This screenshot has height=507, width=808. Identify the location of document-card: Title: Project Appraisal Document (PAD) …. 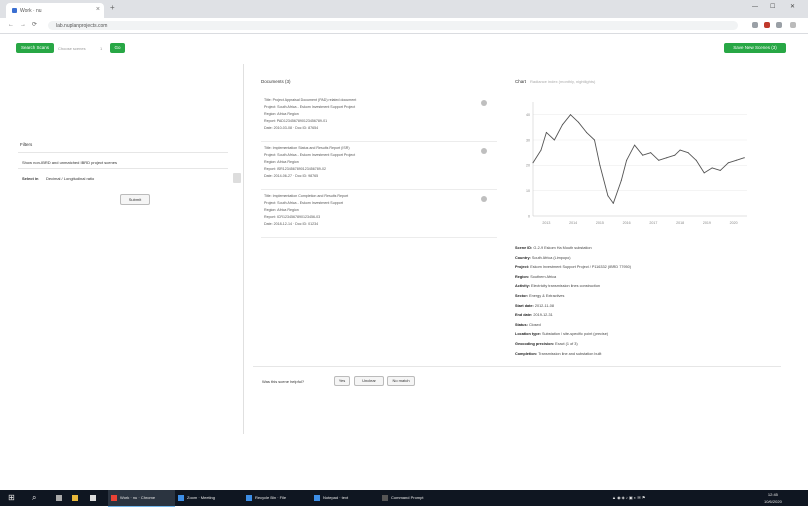
(379, 119).